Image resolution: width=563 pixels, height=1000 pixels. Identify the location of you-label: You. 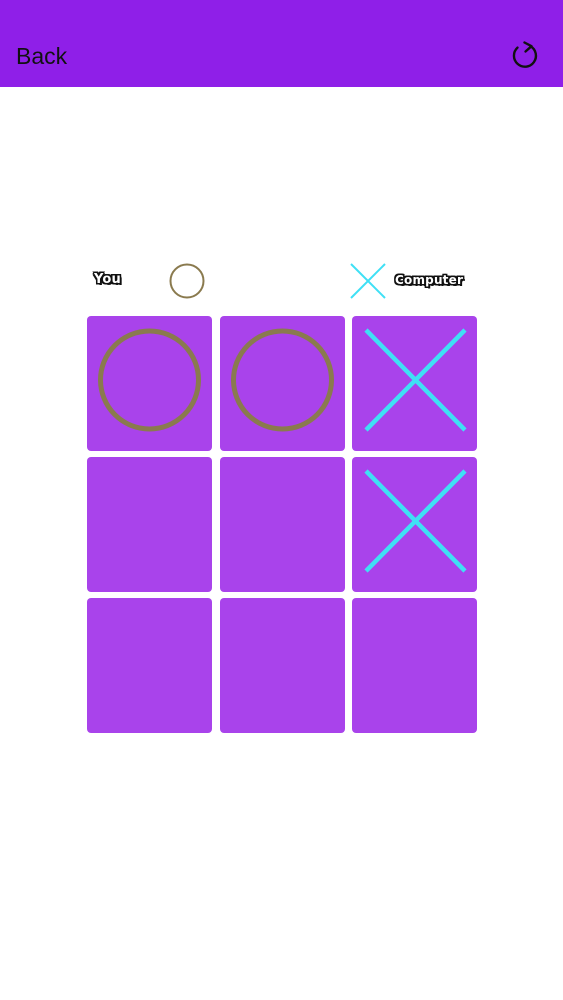
(108, 279).